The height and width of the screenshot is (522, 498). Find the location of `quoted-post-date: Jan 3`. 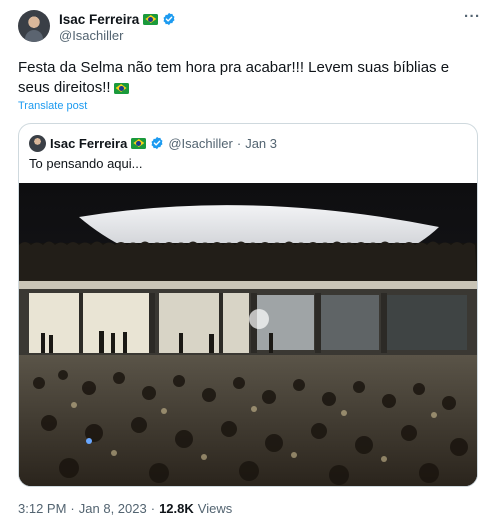

quoted-post-date: Jan 3 is located at coordinates (261, 143).